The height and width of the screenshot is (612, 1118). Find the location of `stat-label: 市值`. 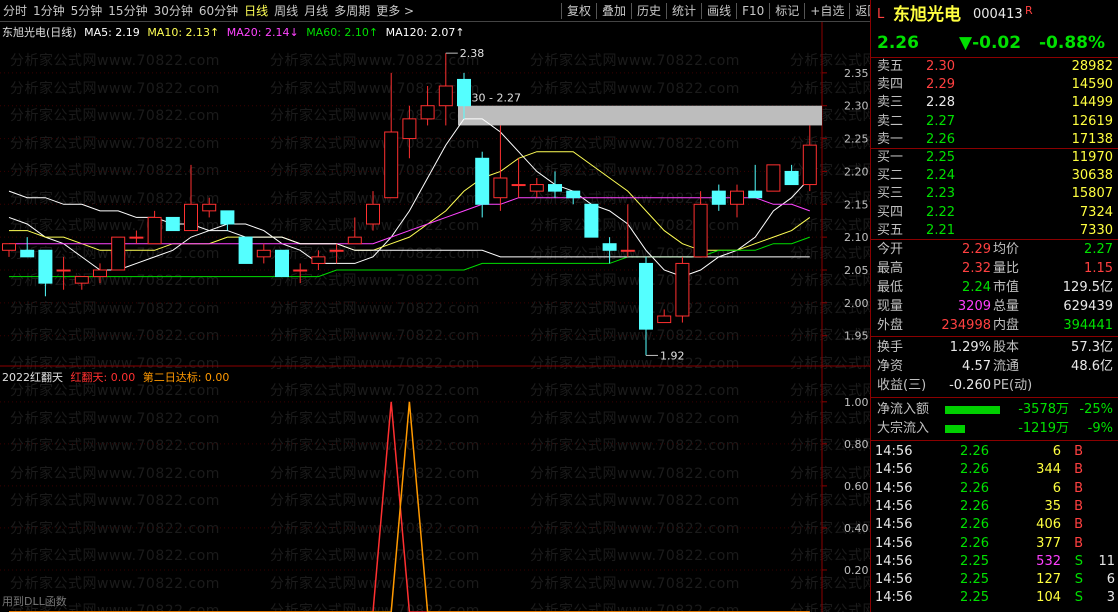

stat-label: 市值 is located at coordinates (1006, 287).